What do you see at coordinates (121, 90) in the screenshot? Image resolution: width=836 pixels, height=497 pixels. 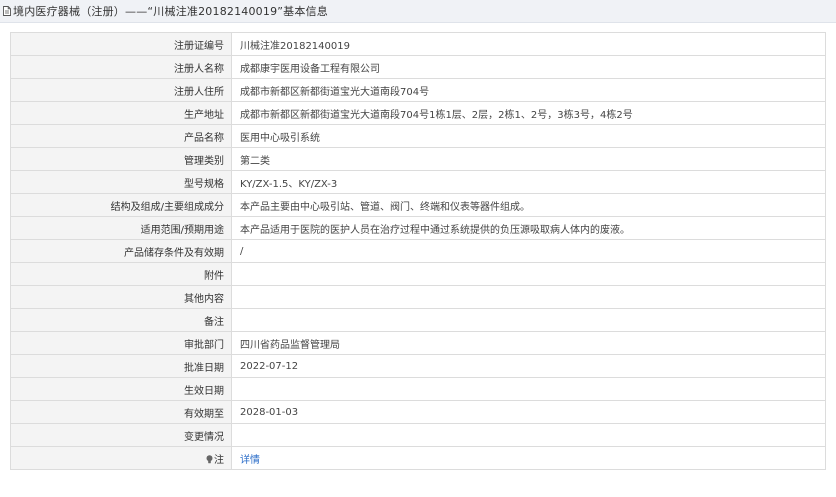 I see `field-label: 注册人住所` at bounding box center [121, 90].